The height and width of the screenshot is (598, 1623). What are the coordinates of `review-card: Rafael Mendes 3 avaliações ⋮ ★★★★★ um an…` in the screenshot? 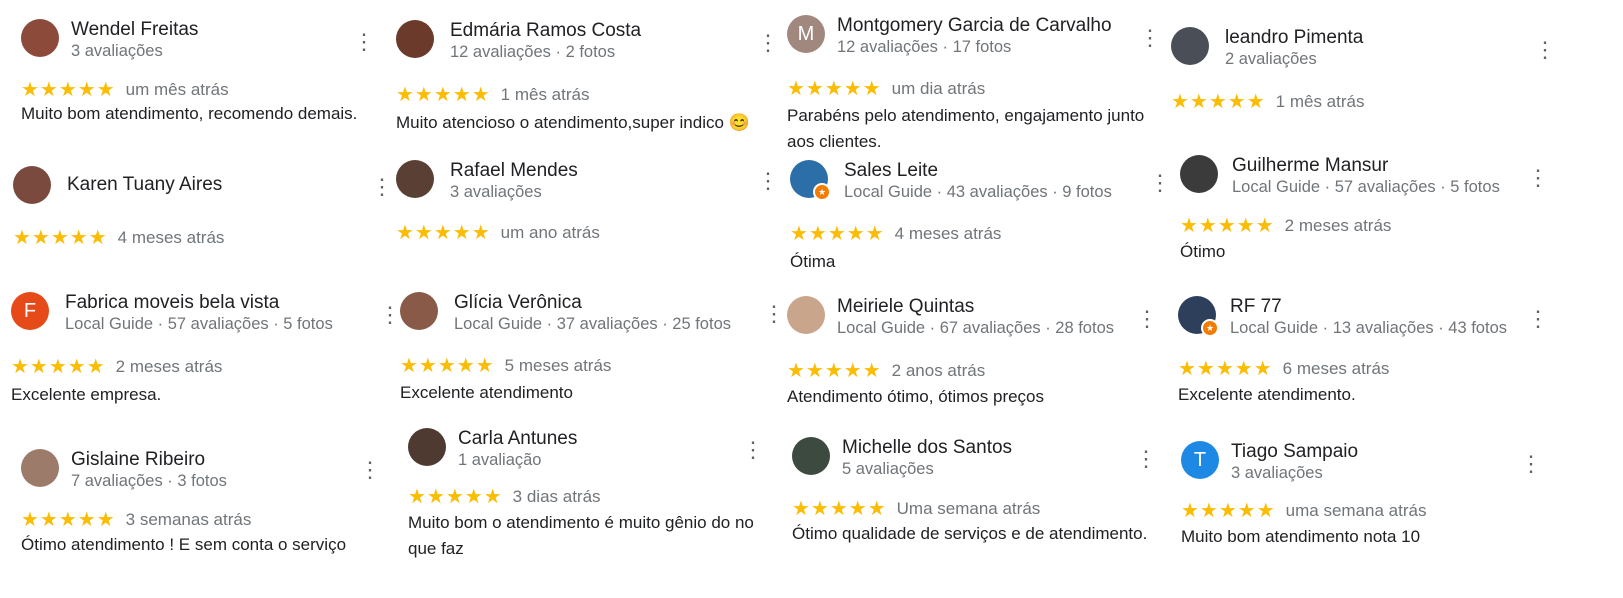 It's located at (587, 205).